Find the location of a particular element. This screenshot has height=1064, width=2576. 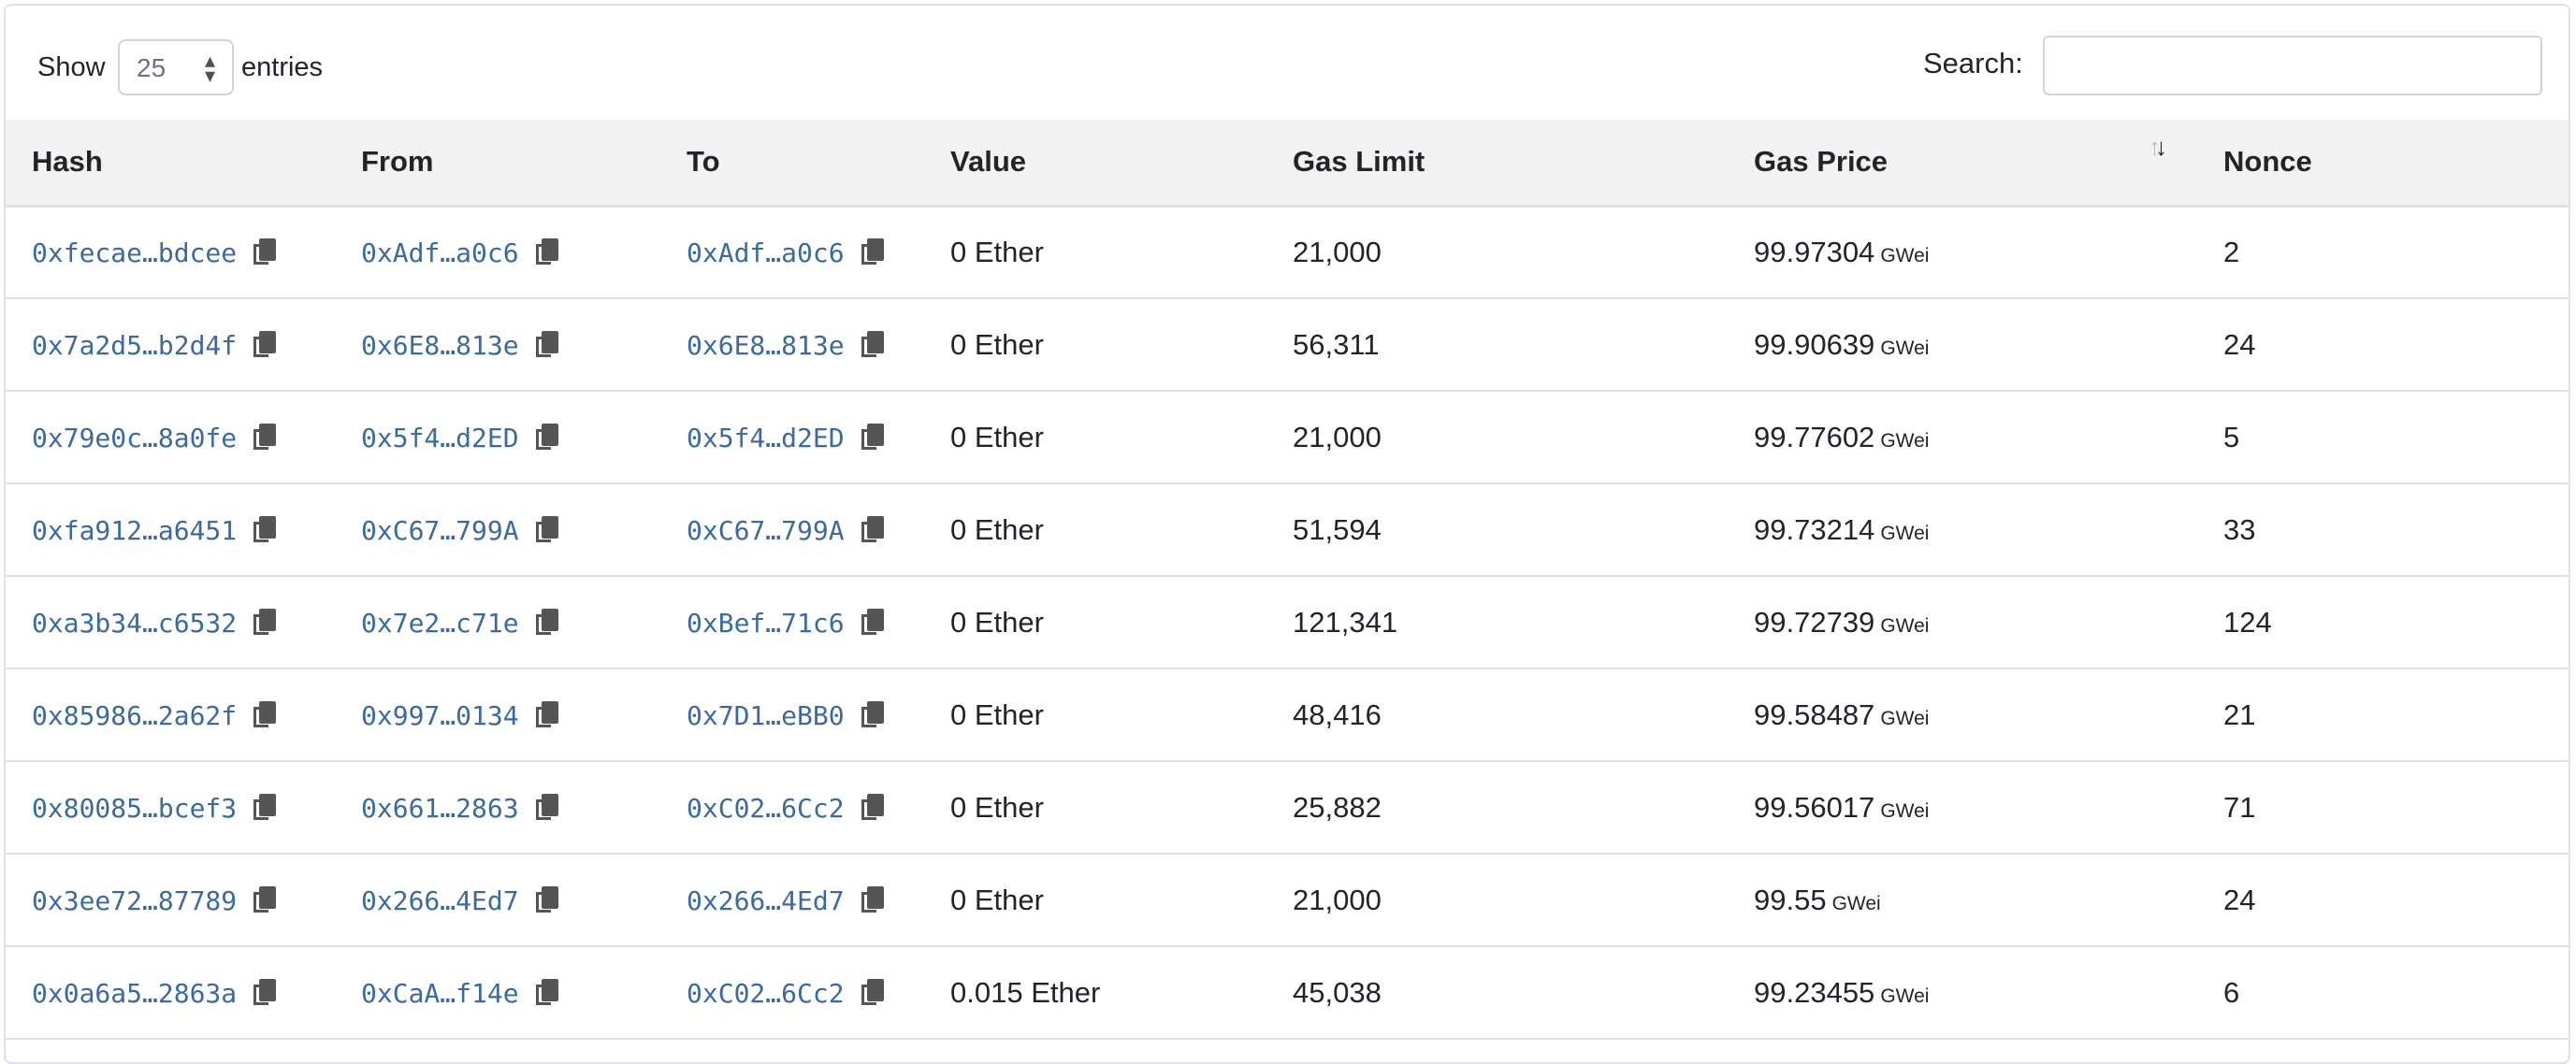

cell-gas-limit: 48,416 is located at coordinates (1497, 716).